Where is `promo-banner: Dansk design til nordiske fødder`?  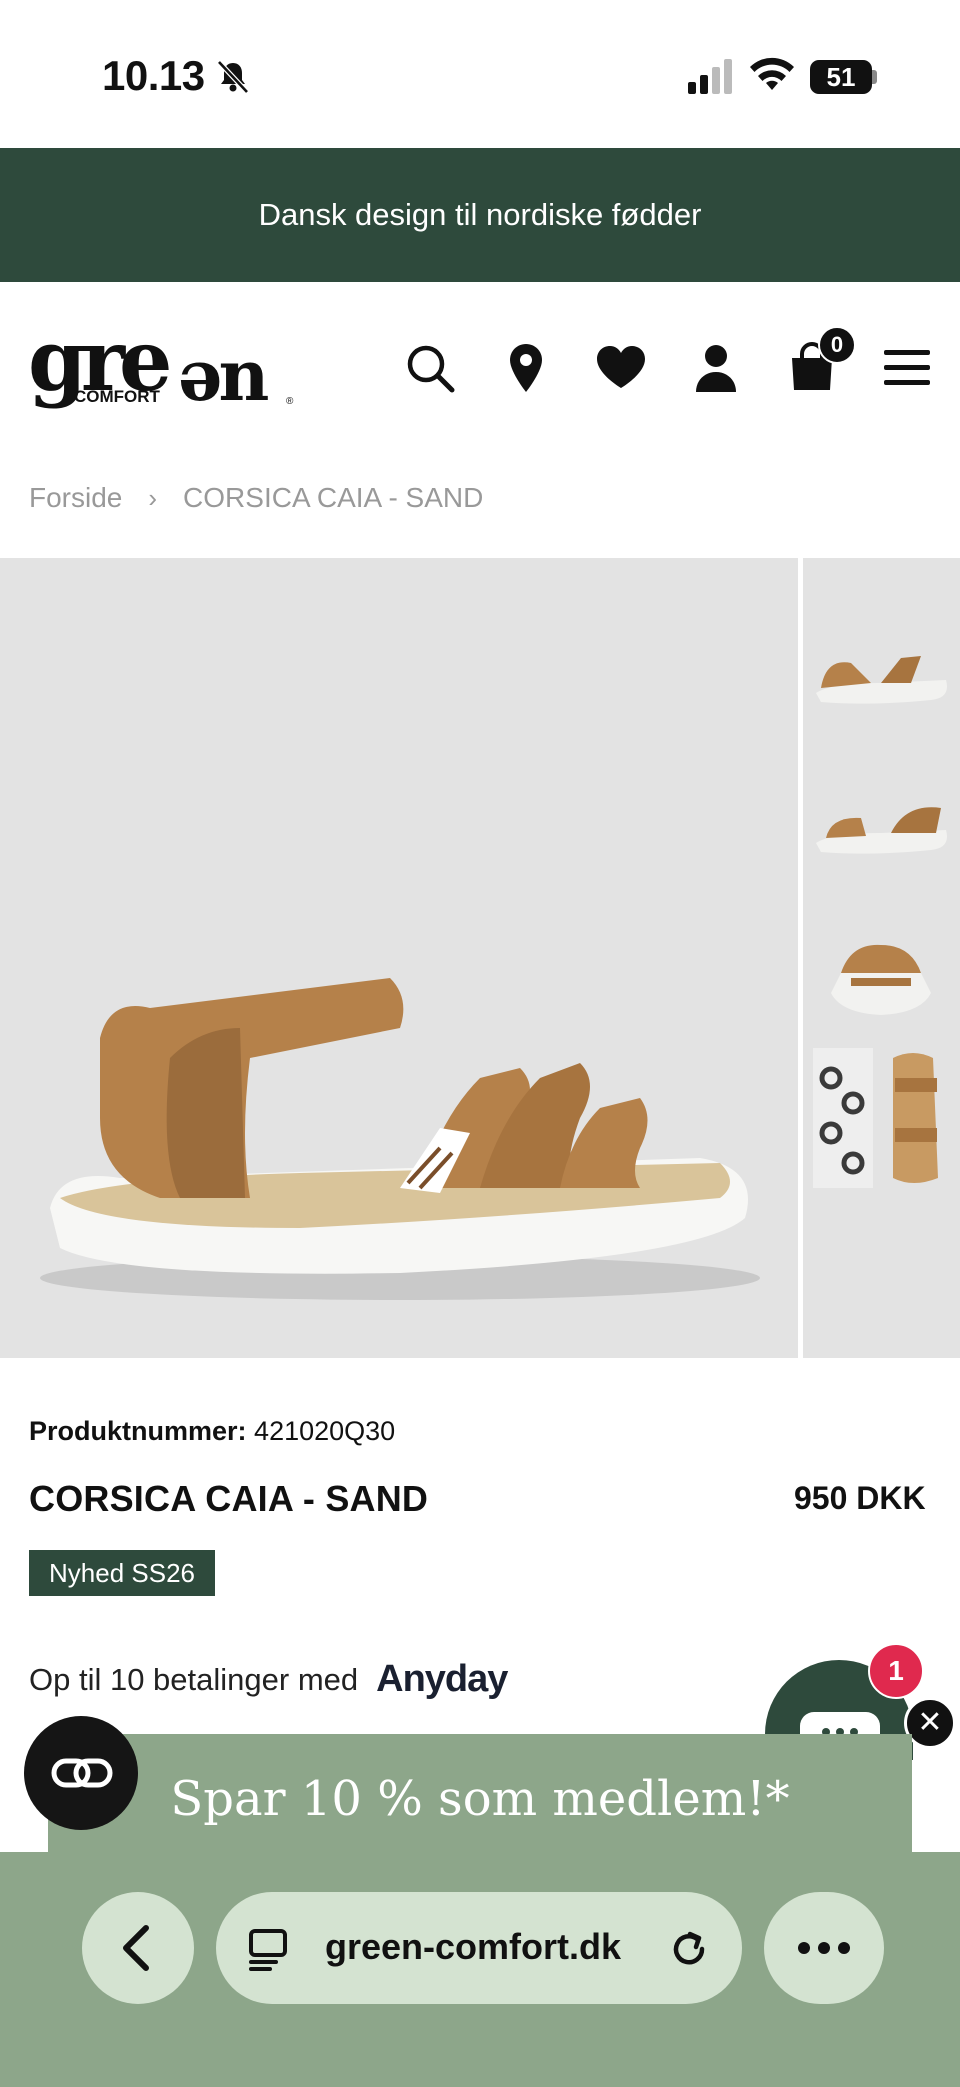 promo-banner: Dansk design til nordiske fødder is located at coordinates (480, 215).